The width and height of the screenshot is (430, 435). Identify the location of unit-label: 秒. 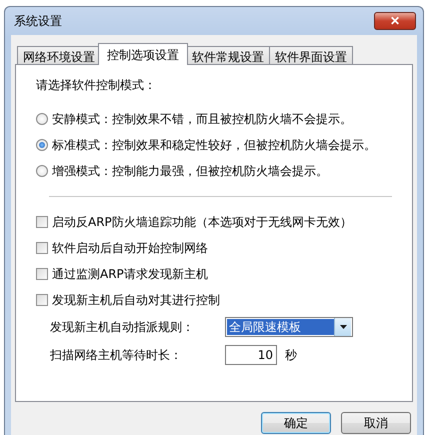
(291, 355).